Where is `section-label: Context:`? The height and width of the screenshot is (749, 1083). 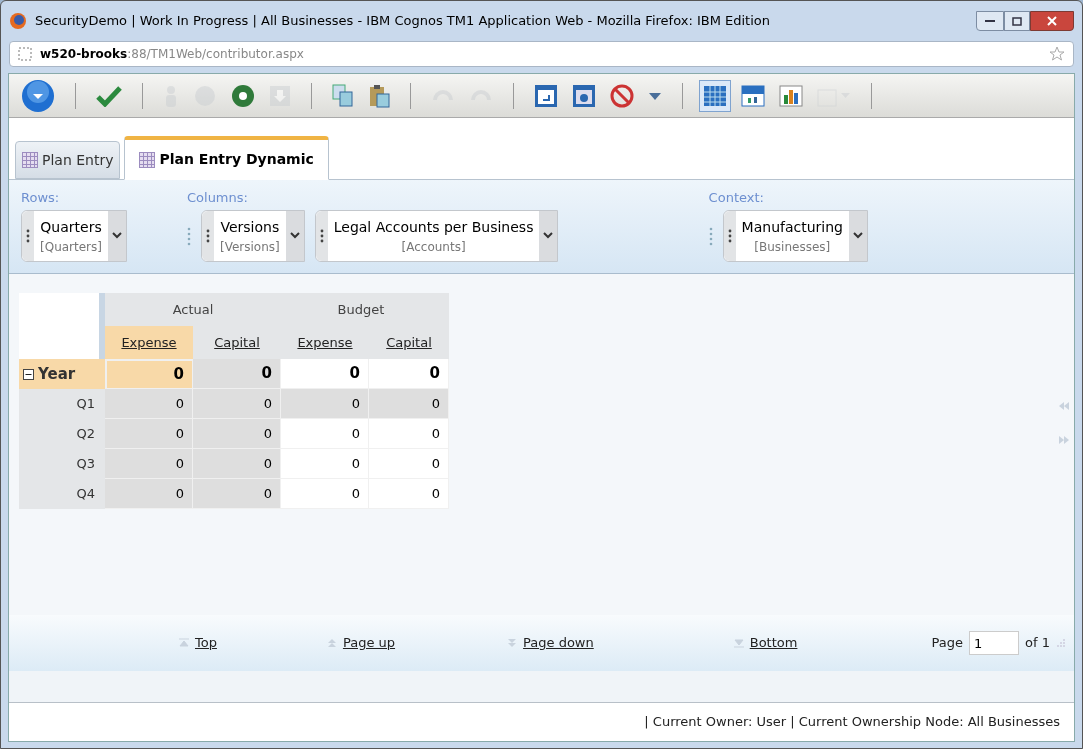
section-label: Context: is located at coordinates (736, 198).